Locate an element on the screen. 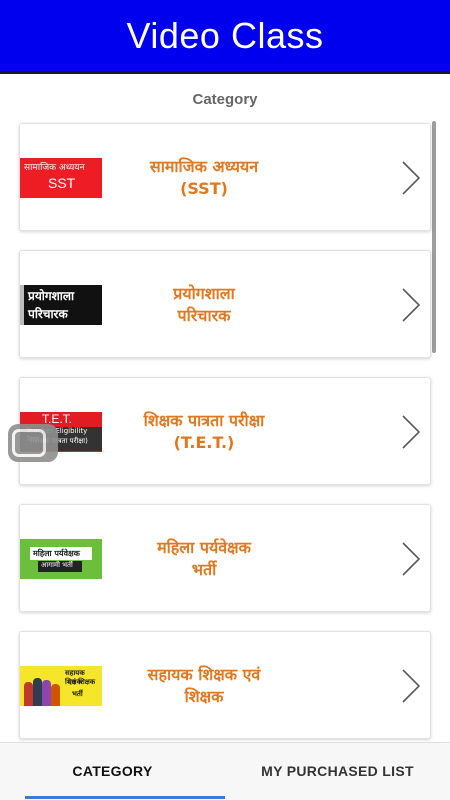  bottom-navigation: CATEGORY MY PURCHASED LIST is located at coordinates (225, 771).